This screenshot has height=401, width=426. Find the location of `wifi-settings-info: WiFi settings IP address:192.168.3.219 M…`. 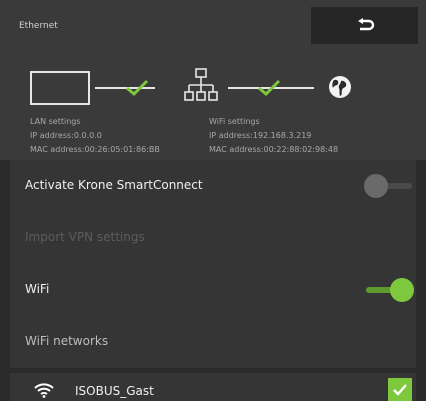

wifi-settings-info: WiFi settings IP address:192.168.3.219 M… is located at coordinates (273, 136).